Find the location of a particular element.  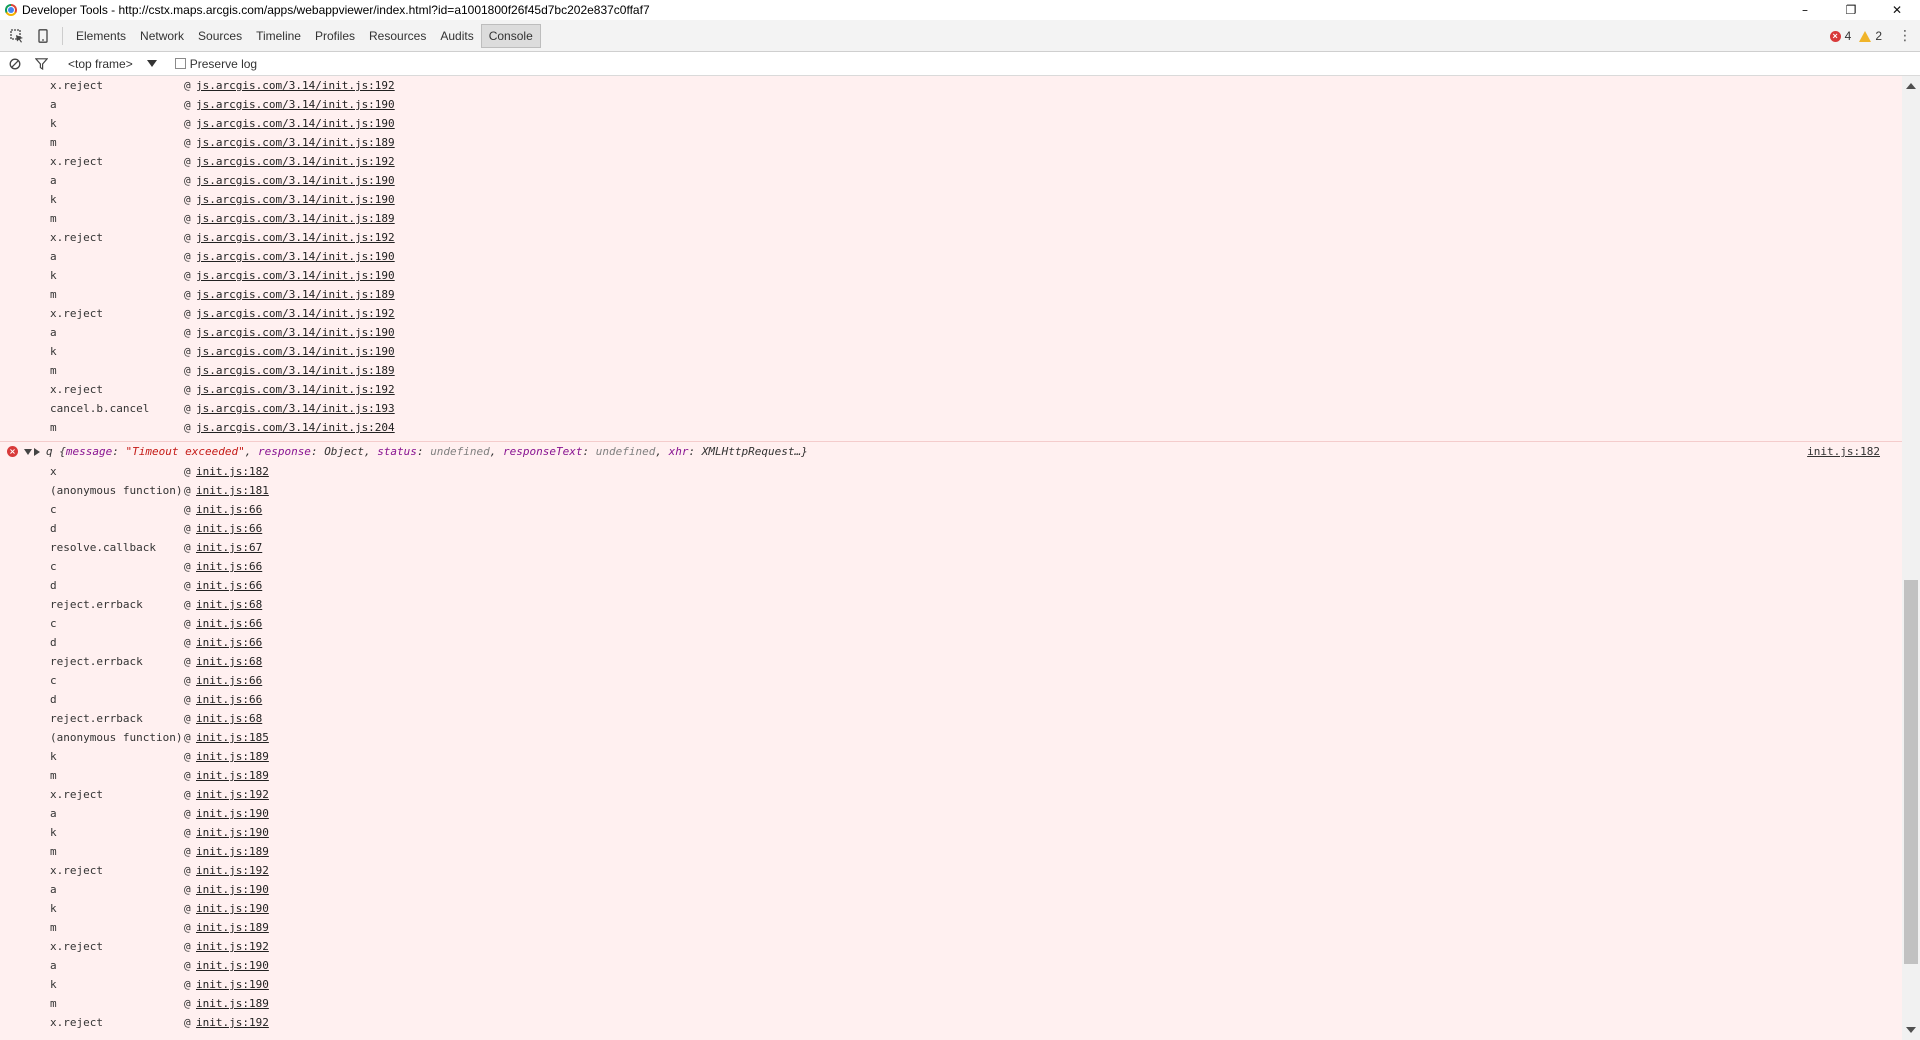

tab-elements: Elements is located at coordinates (101, 36).